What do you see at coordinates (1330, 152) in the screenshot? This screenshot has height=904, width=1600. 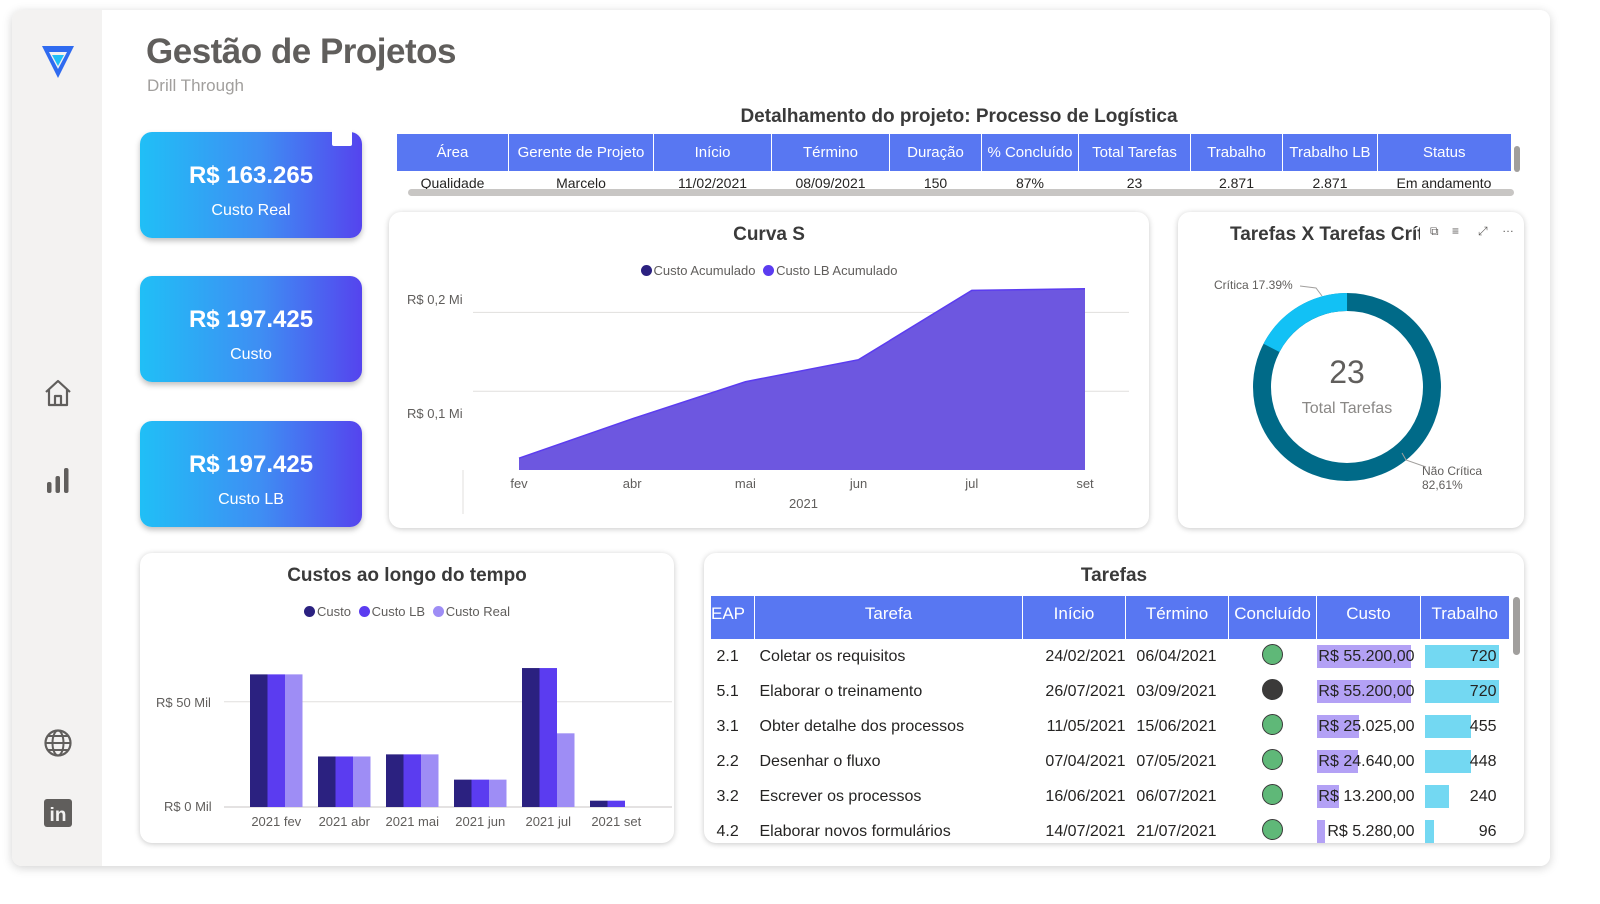 I see `detail-column-header: Trabalho LB` at bounding box center [1330, 152].